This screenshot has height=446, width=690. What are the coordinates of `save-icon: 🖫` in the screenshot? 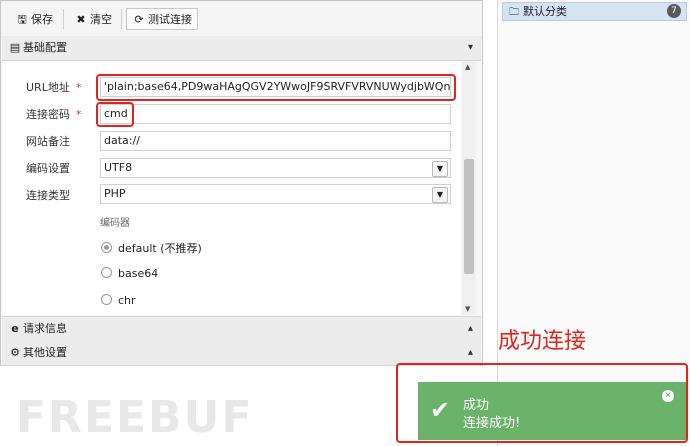 It's located at (22, 19).